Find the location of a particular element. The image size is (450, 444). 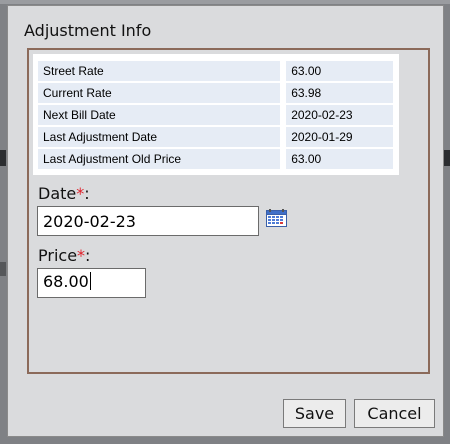

background-page is located at coordinates (225, 2).